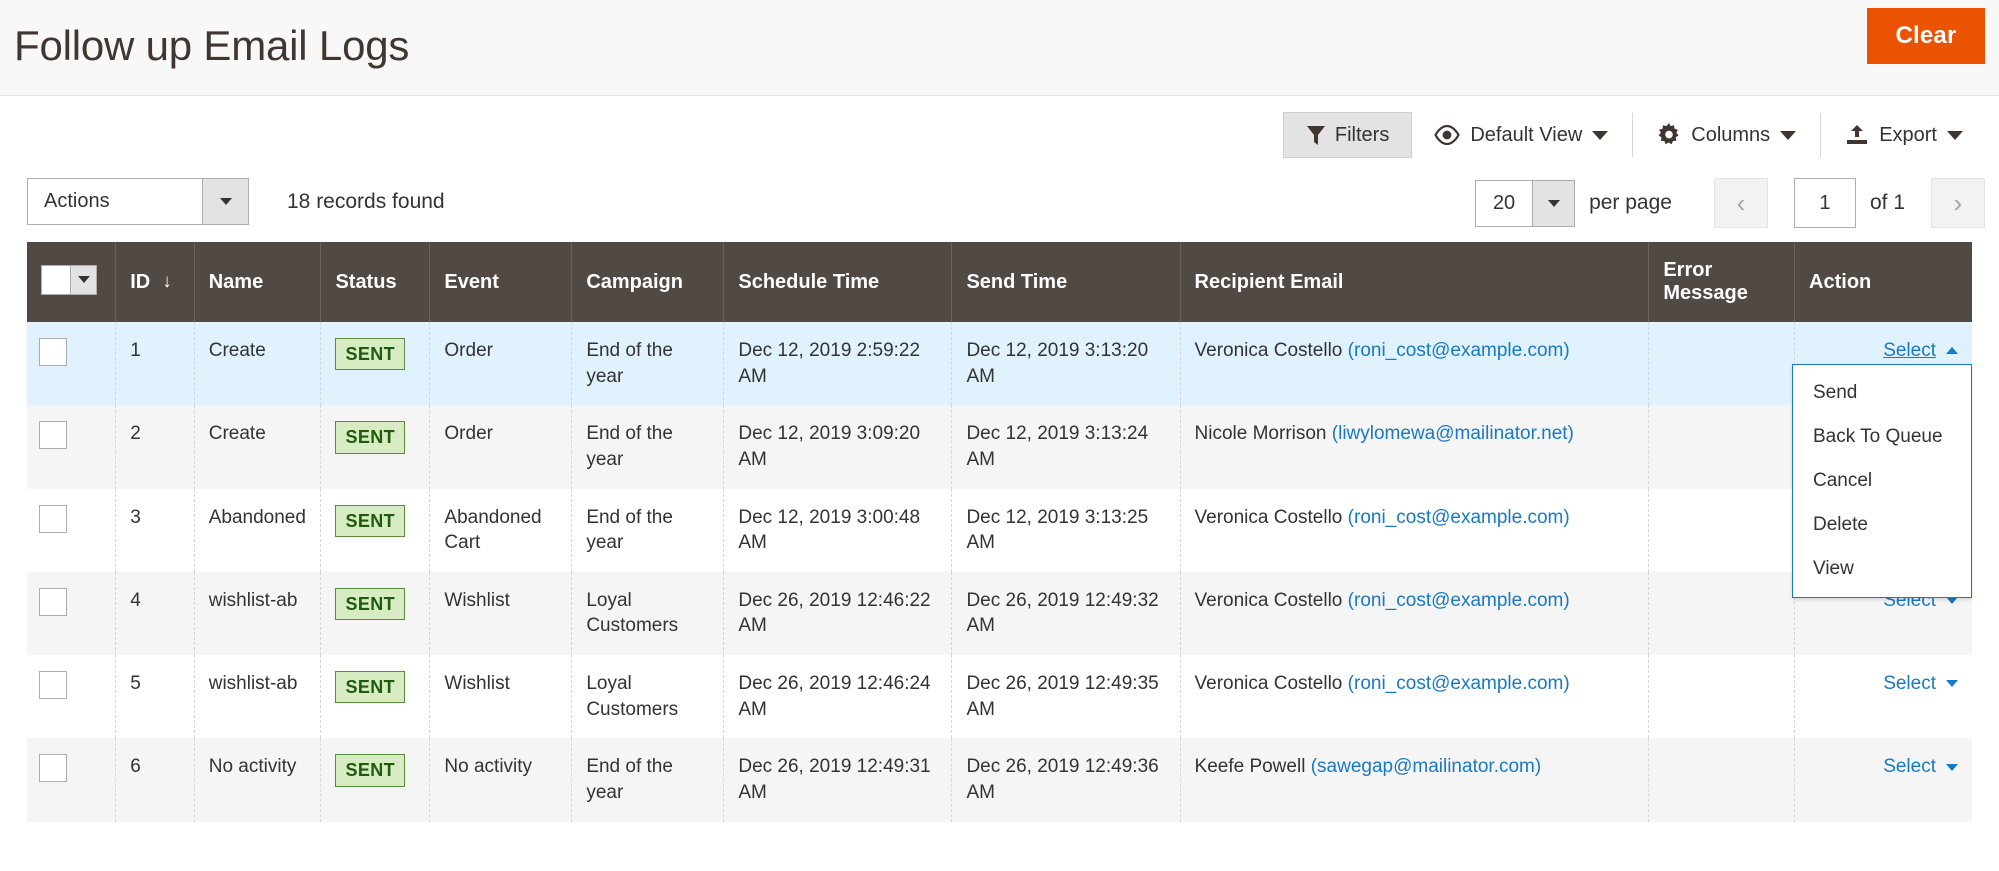  I want to click on column-header-status: Status, so click(375, 282).